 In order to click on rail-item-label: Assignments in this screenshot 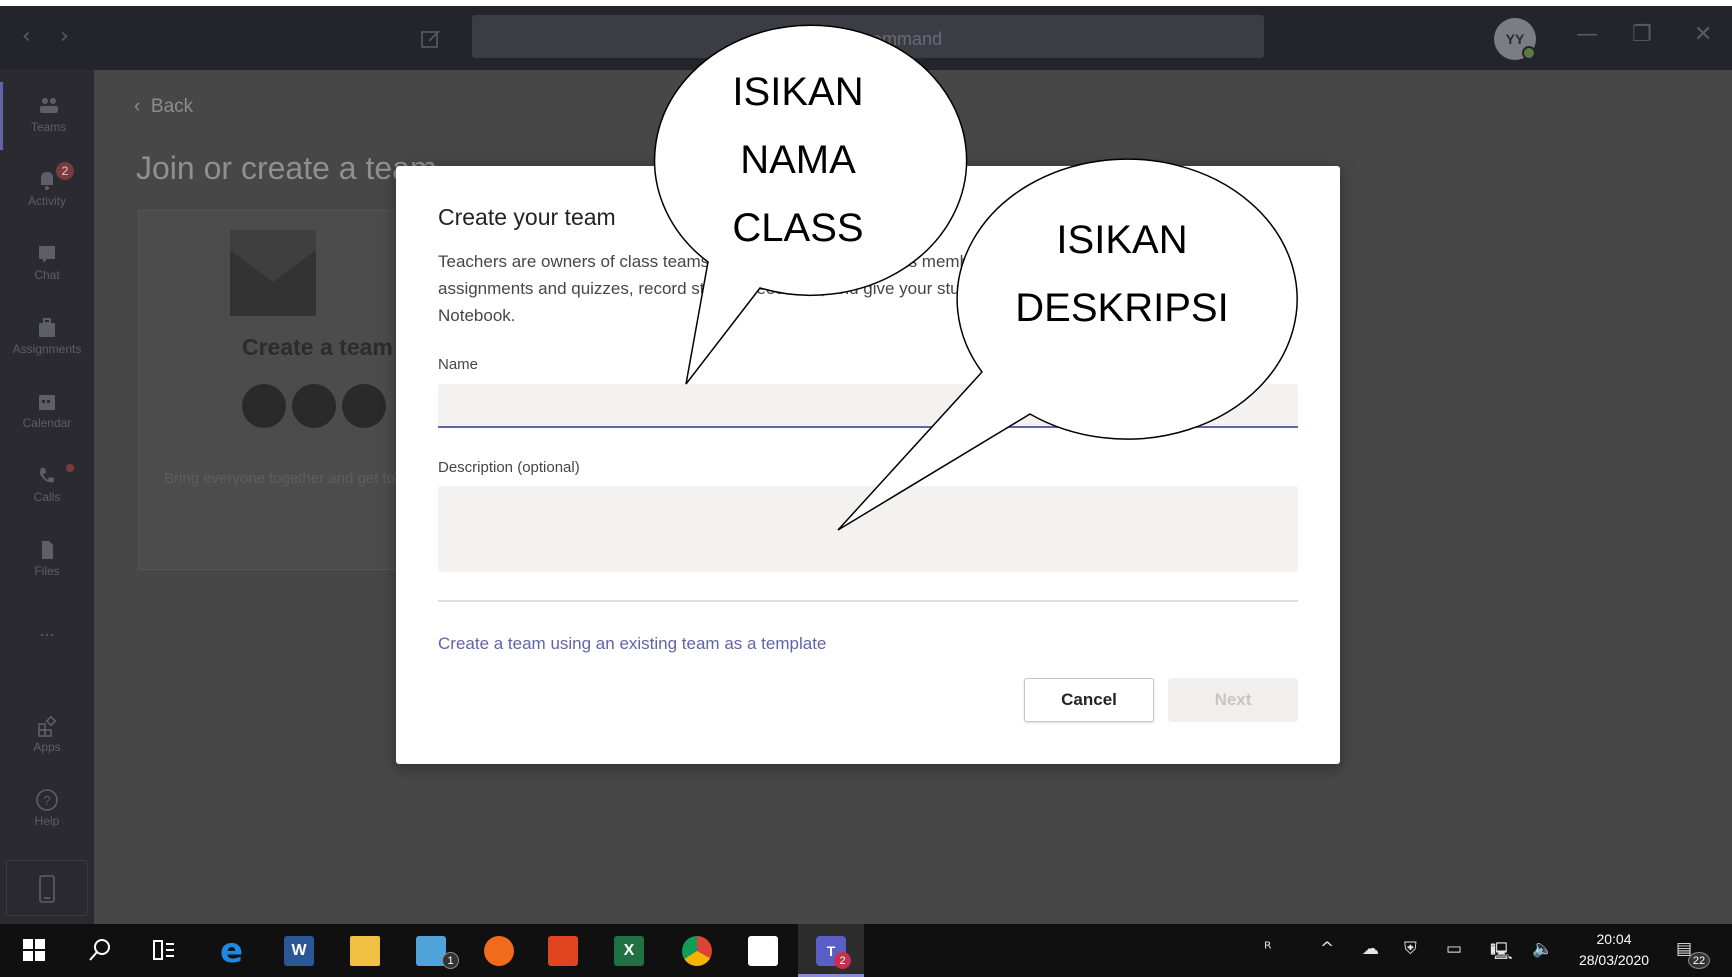, I will do `click(47, 349)`.